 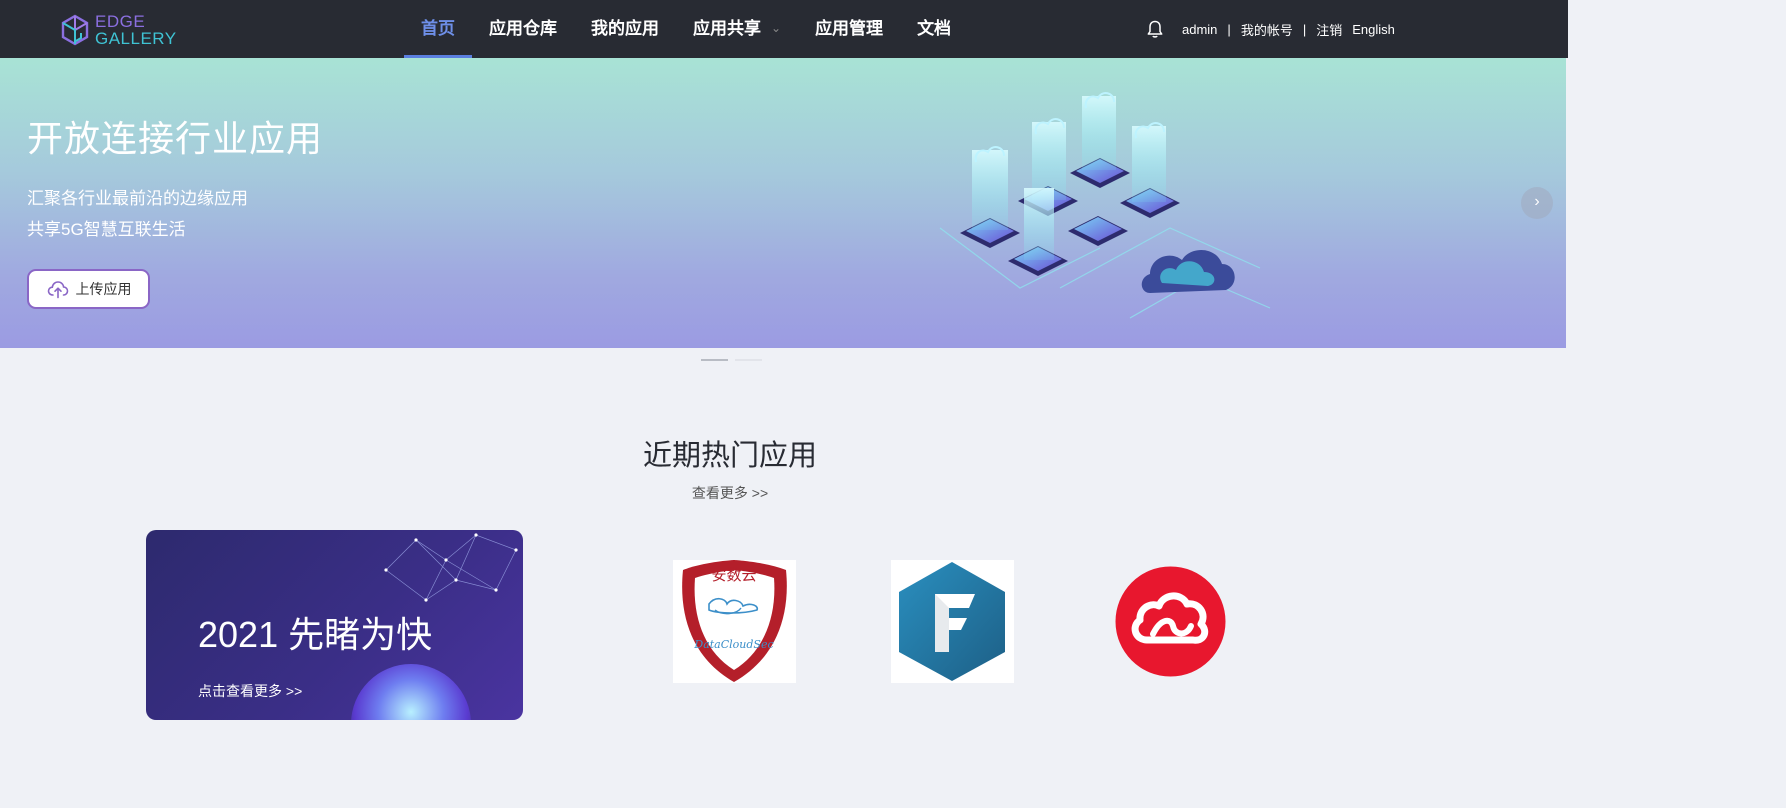 I want to click on bell-icon, so click(x=1155, y=29).